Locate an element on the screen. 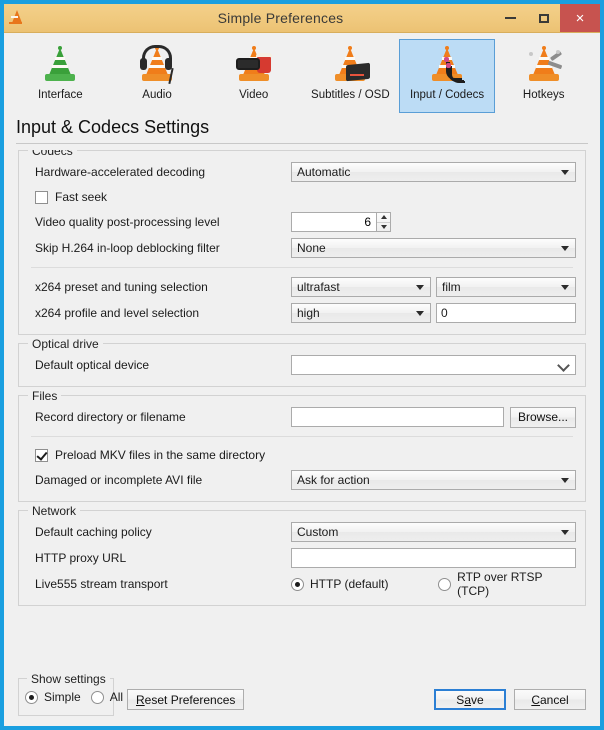 This screenshot has height=730, width=604. x264-tuning-combobox: film is located at coordinates (506, 287).